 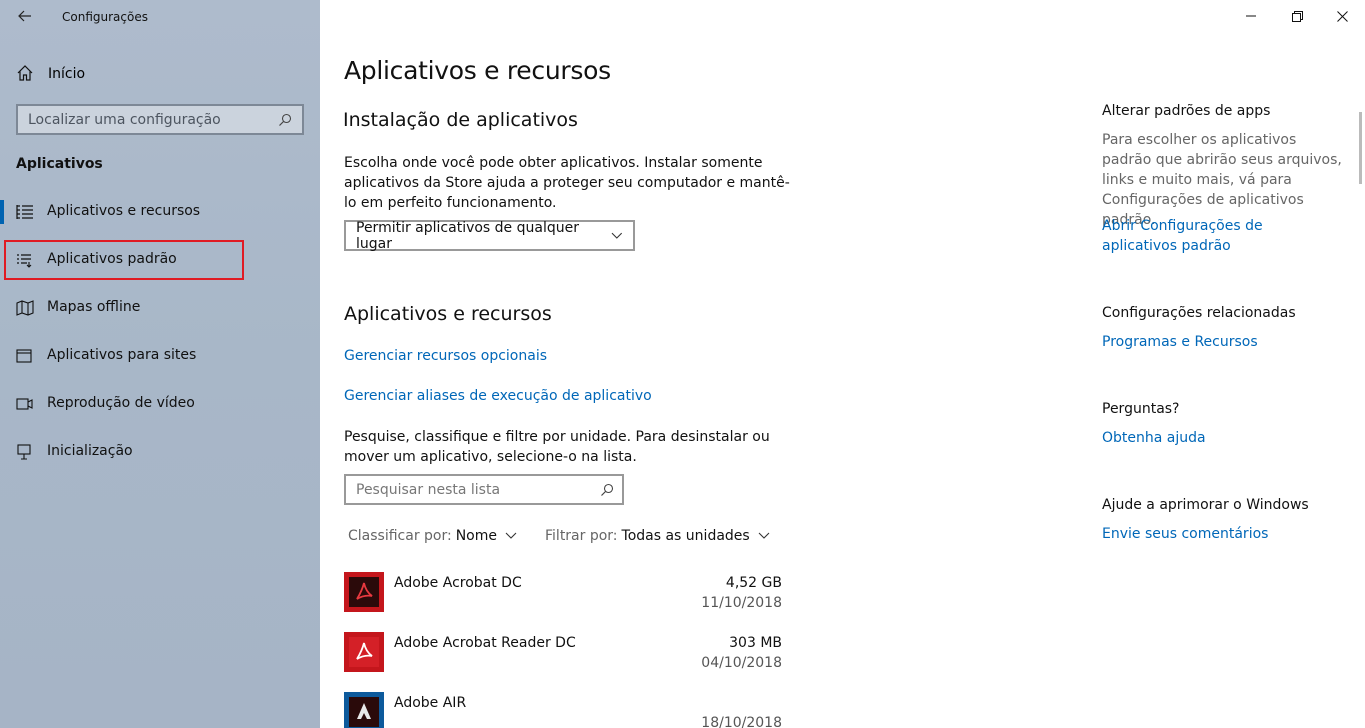 What do you see at coordinates (364, 710) in the screenshot?
I see `adobe-air-icon` at bounding box center [364, 710].